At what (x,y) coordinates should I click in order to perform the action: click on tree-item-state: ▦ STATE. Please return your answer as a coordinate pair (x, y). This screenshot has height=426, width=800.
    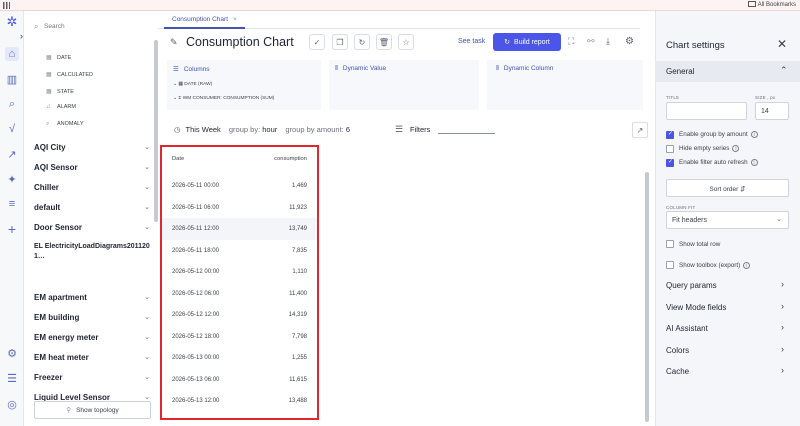
    Looking at the image, I should click on (60, 91).